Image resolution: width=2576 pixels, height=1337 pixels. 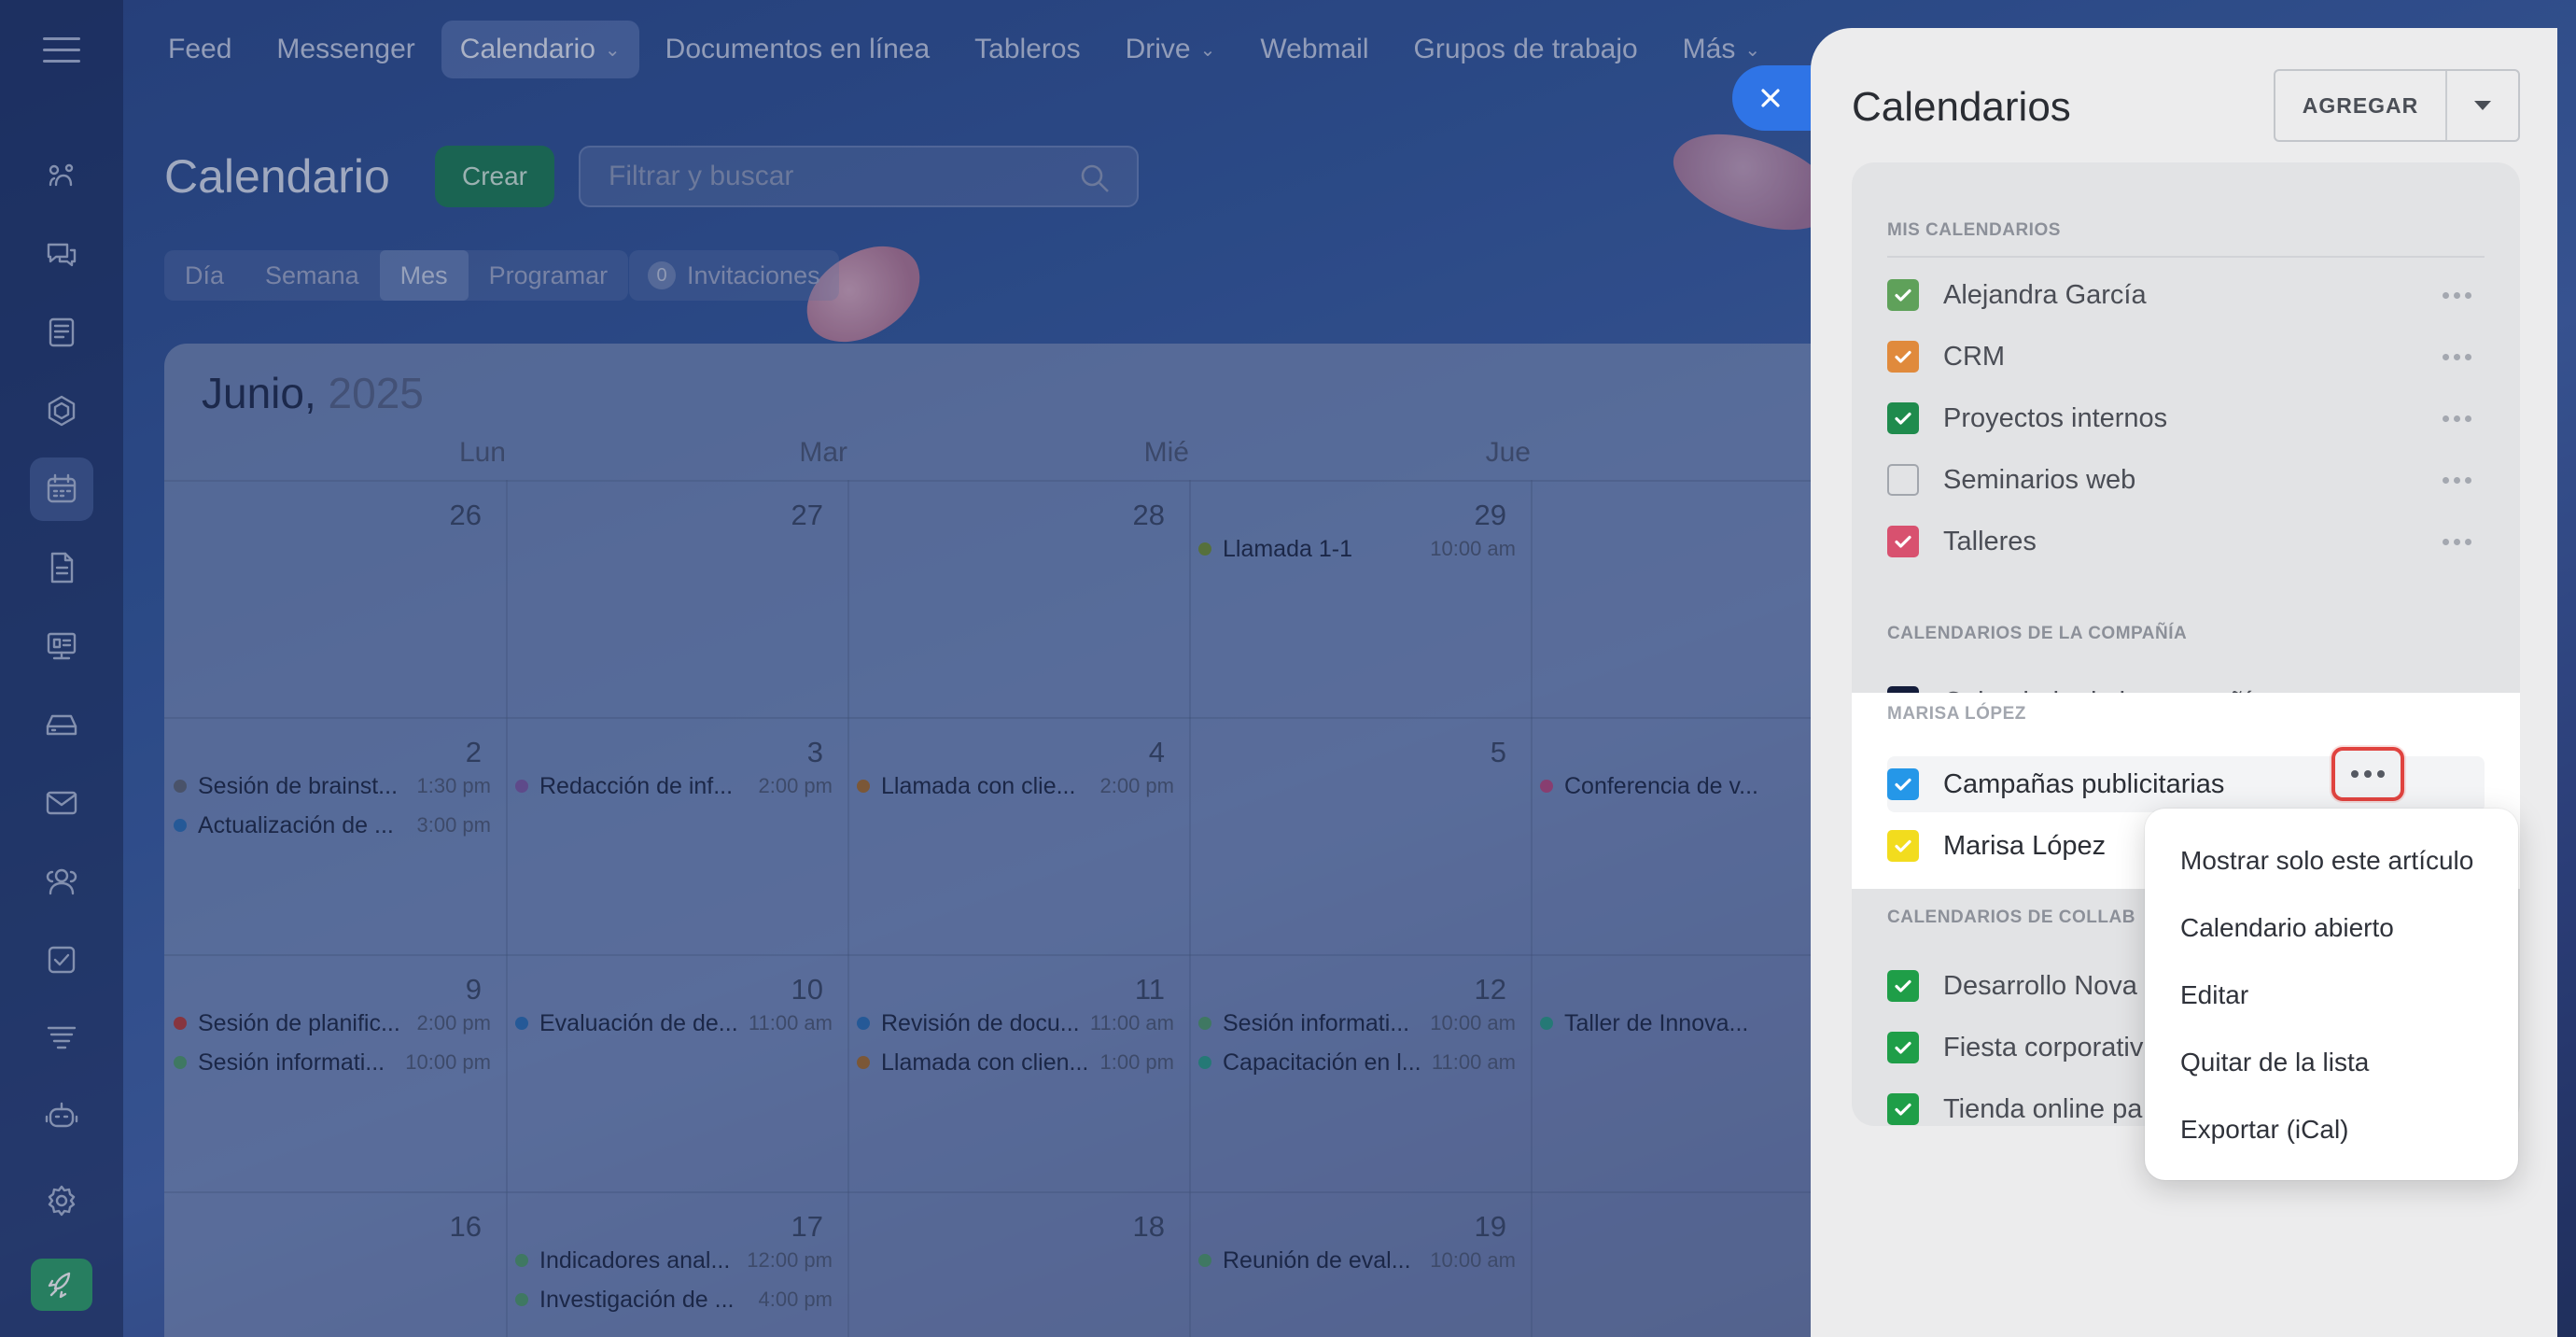 I want to click on nav-item-0: Feed, so click(x=199, y=49).